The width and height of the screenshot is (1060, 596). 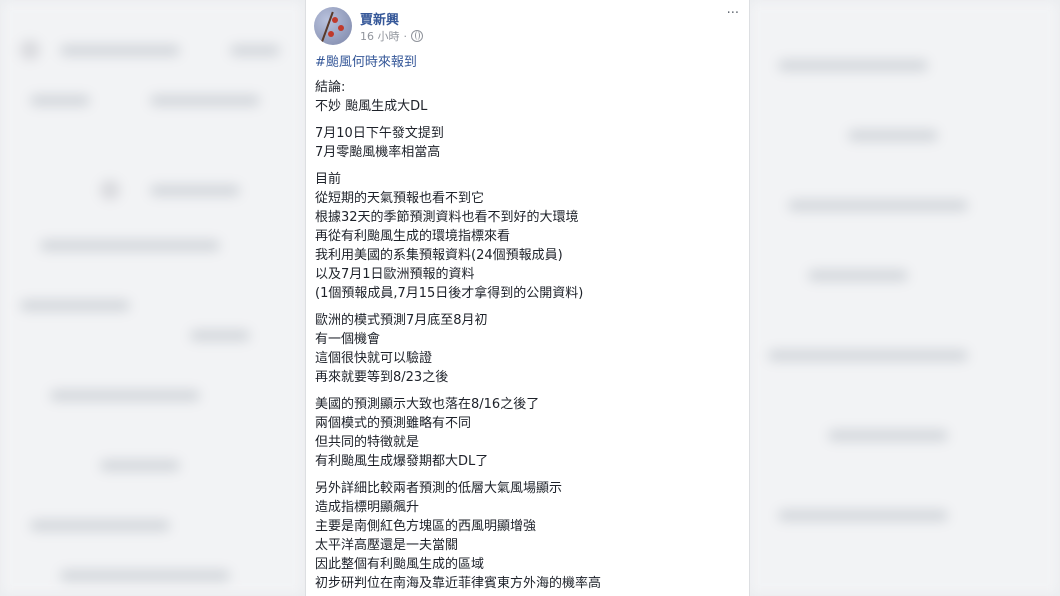 I want to click on text-line: 造成指標明顯飆升, so click(x=367, y=507).